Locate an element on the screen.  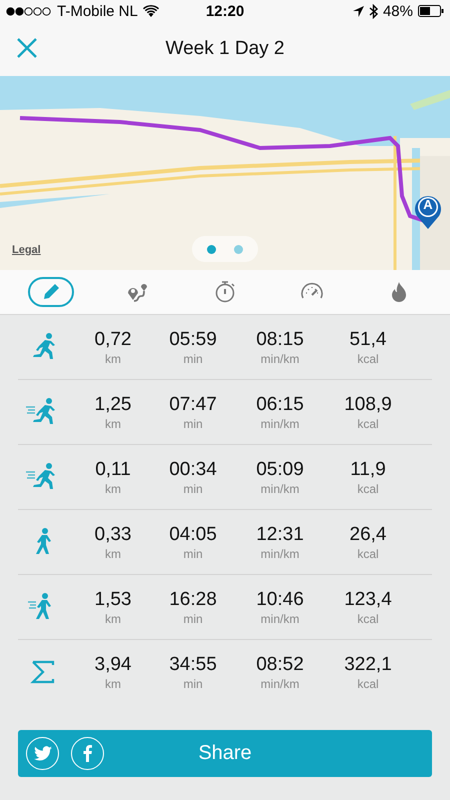
wifi-icon is located at coordinates (150, 11).